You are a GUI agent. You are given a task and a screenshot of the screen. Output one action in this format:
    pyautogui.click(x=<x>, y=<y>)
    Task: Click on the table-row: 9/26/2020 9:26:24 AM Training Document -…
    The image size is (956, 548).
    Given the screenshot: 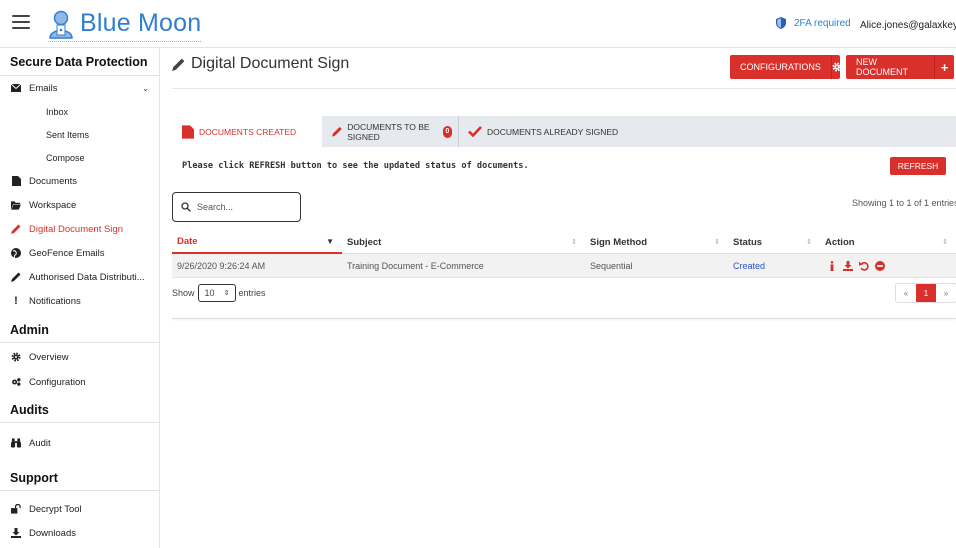 What is the action you would take?
    pyautogui.click(x=564, y=266)
    